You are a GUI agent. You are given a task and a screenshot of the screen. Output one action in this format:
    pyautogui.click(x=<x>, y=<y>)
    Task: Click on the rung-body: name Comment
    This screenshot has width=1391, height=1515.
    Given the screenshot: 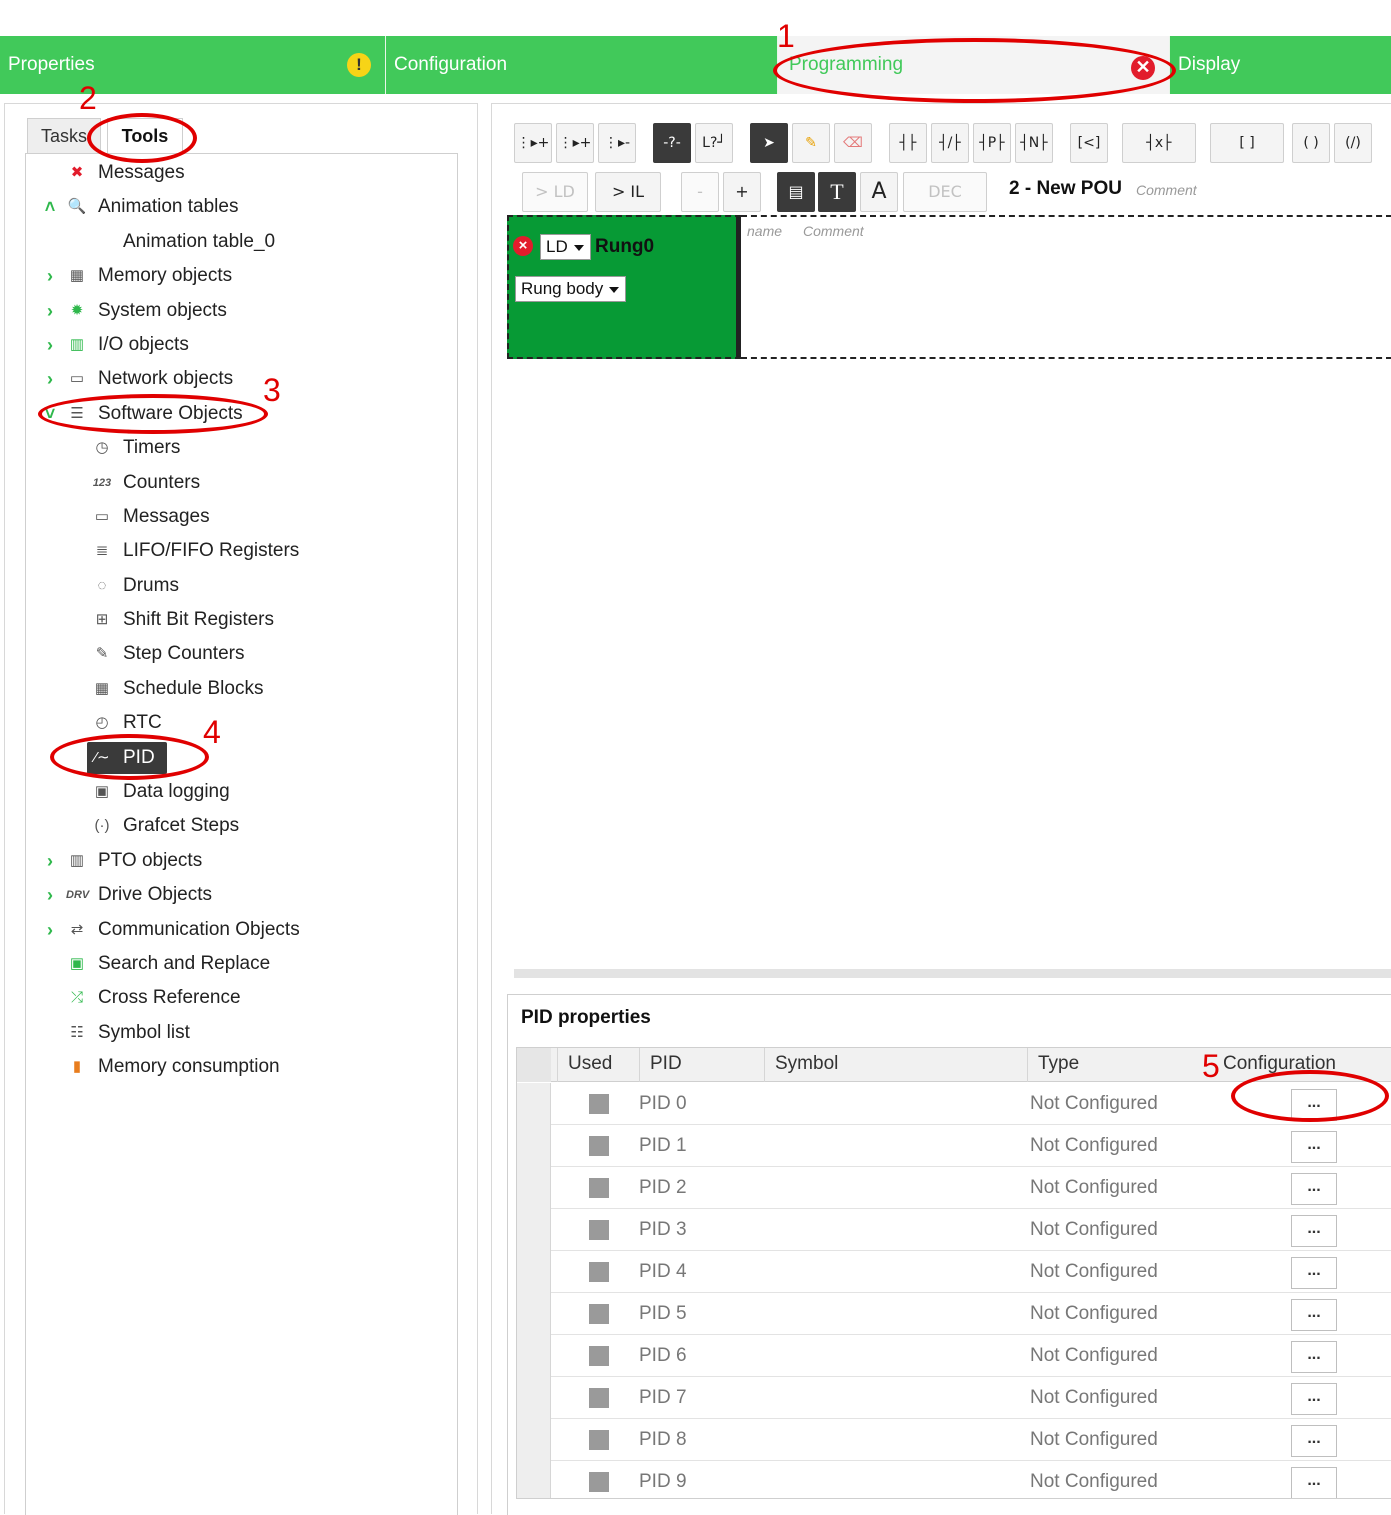 What is the action you would take?
    pyautogui.click(x=1066, y=287)
    